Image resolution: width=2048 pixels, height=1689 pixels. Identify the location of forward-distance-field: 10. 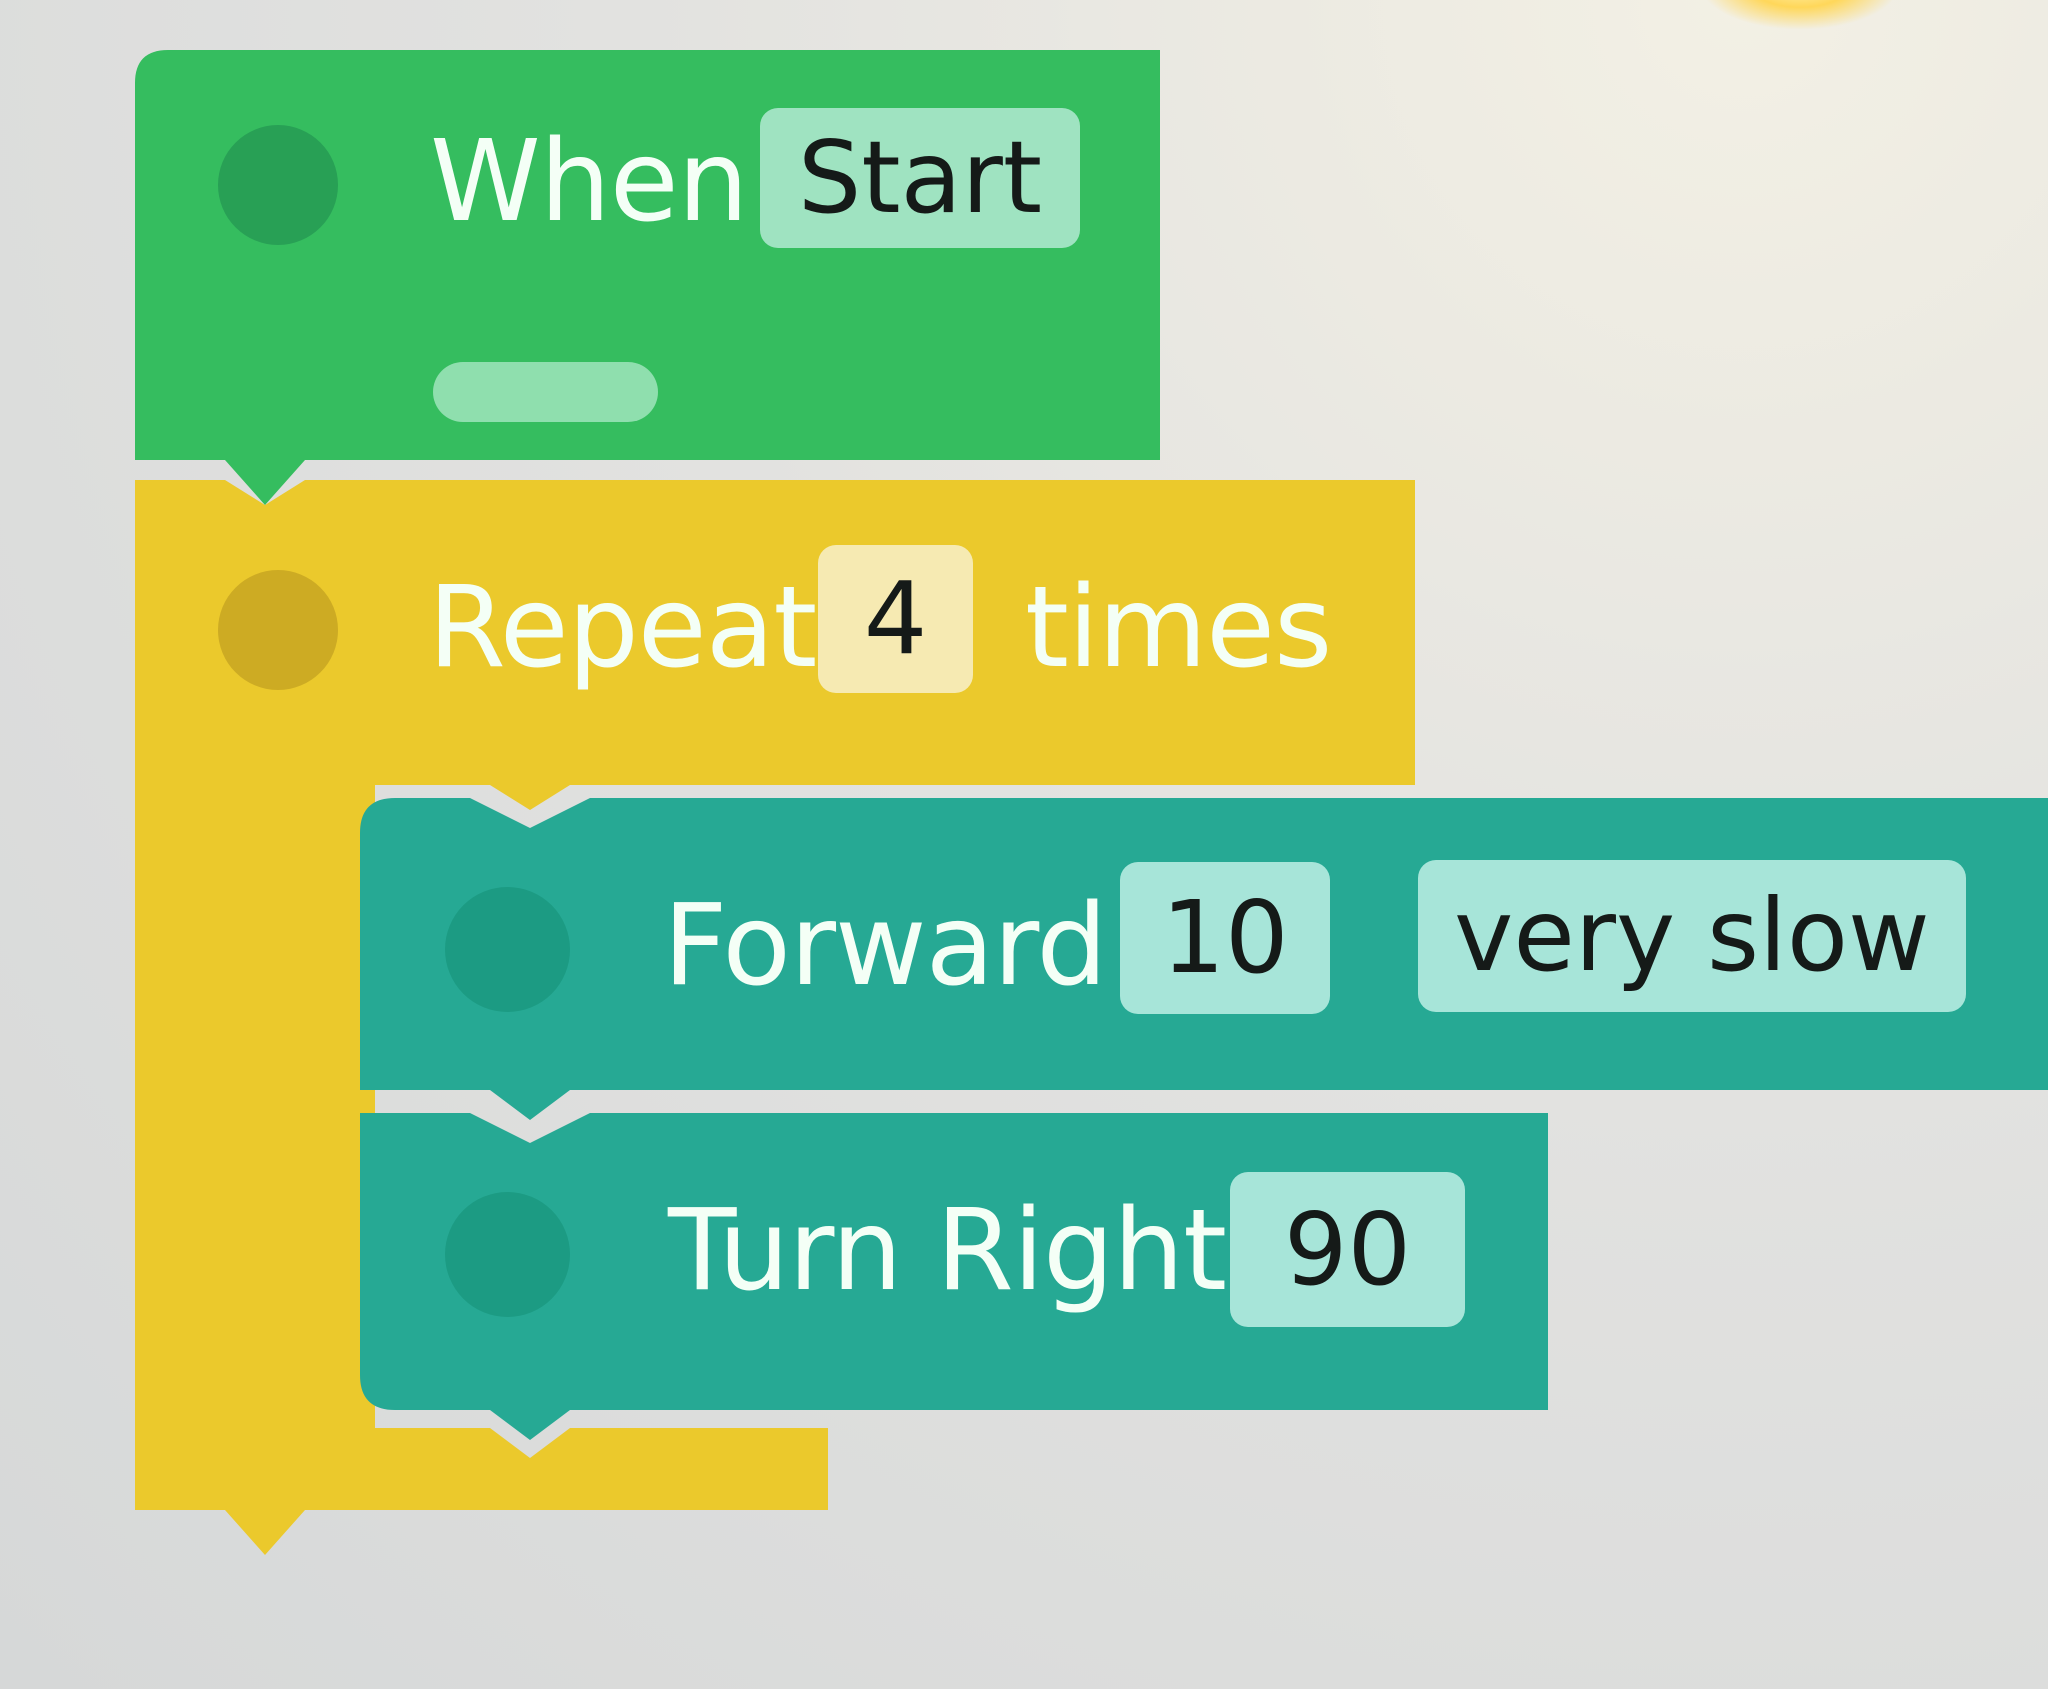
(1225, 938).